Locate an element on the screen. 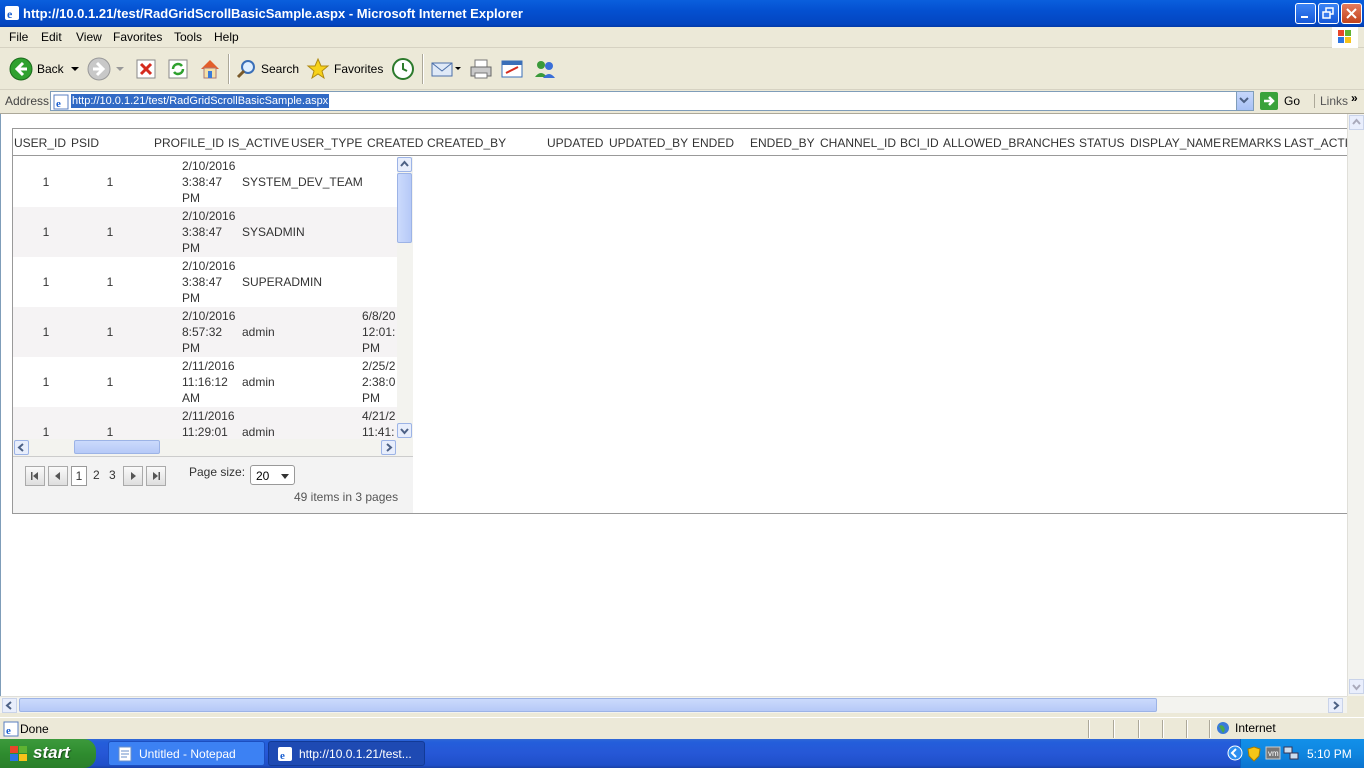  menu-help: Help is located at coordinates (226, 37).